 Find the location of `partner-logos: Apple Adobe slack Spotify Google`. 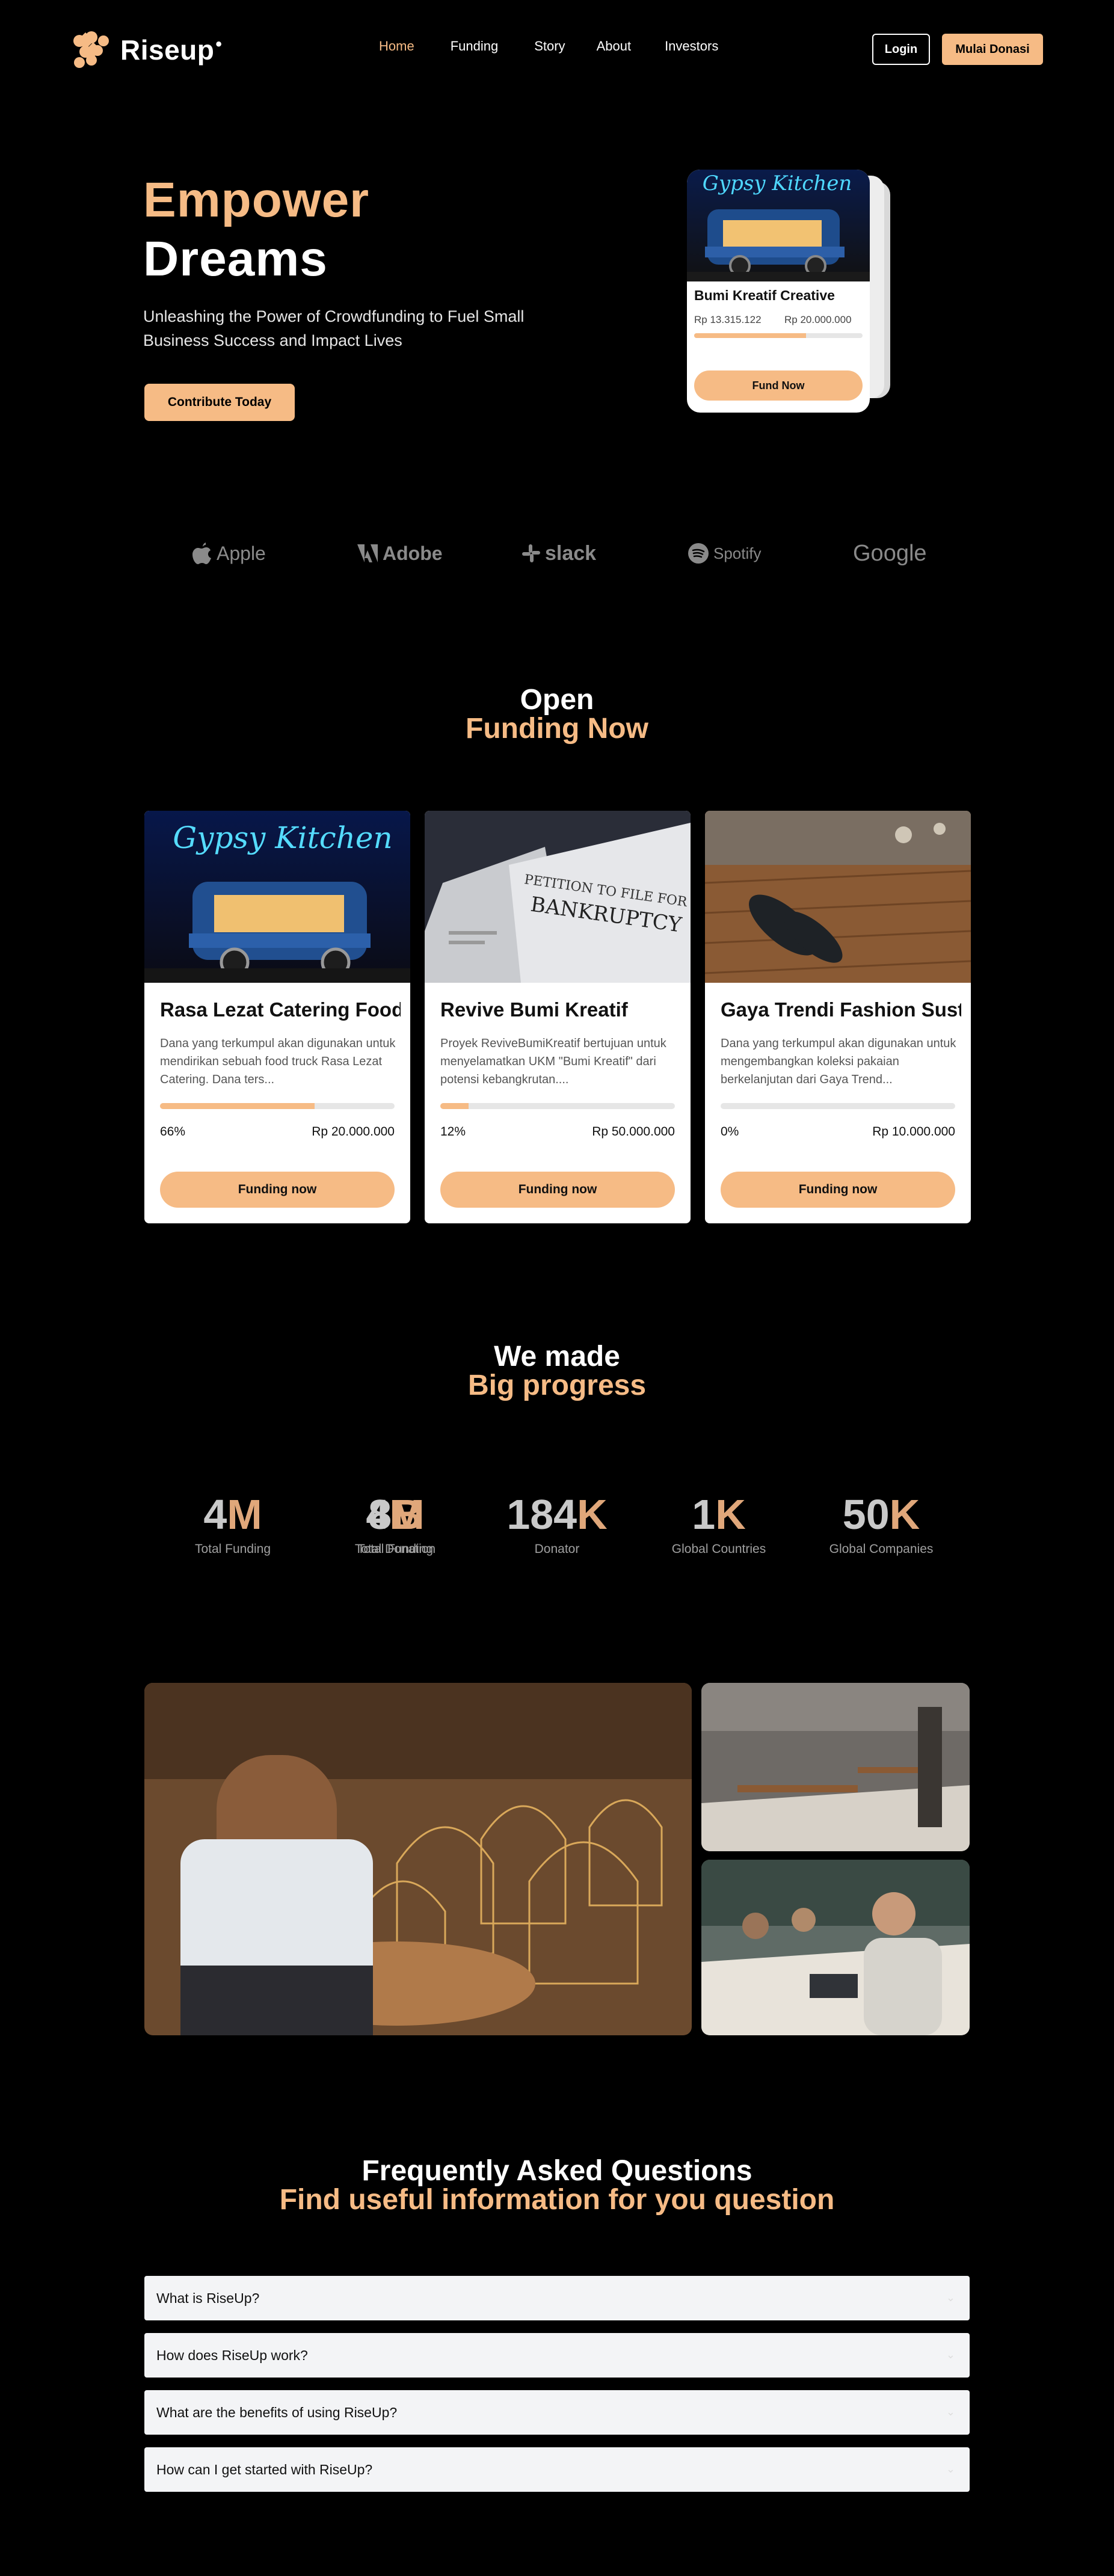

partner-logos: Apple Adobe slack Spotify Google is located at coordinates (557, 553).